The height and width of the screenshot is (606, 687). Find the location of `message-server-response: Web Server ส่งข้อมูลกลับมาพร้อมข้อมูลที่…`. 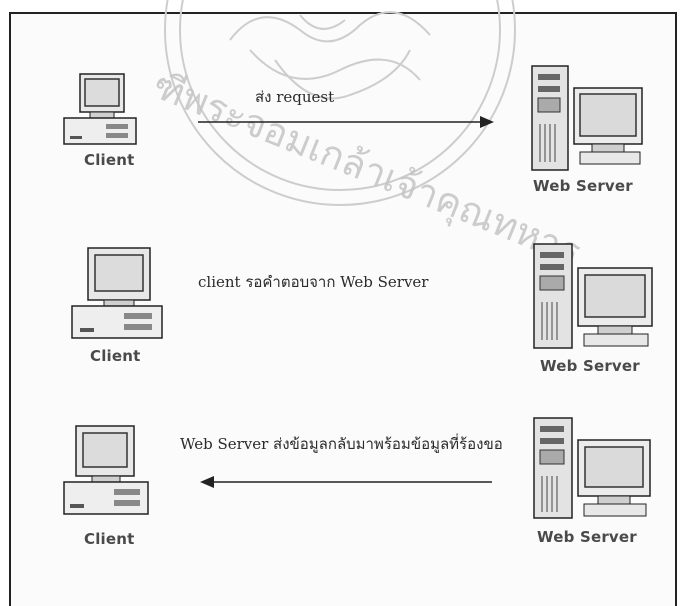

message-server-response: Web Server ส่งข้อมูลกลับมาพร้อมข้อมูลที่… is located at coordinates (341, 444).